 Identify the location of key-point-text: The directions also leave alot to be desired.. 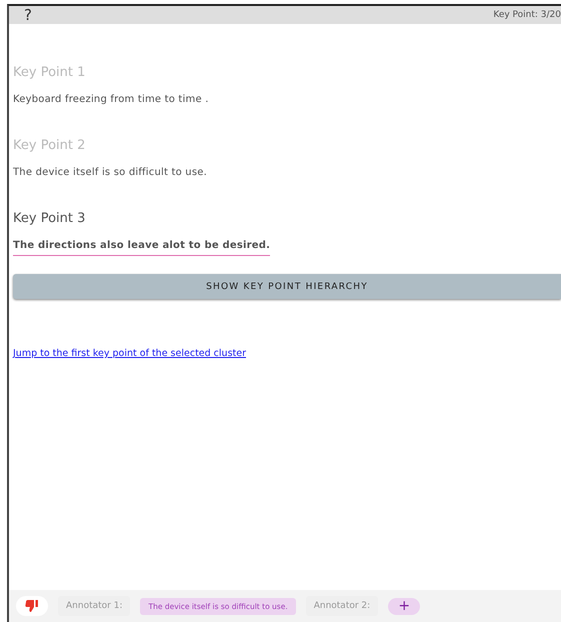
(141, 248).